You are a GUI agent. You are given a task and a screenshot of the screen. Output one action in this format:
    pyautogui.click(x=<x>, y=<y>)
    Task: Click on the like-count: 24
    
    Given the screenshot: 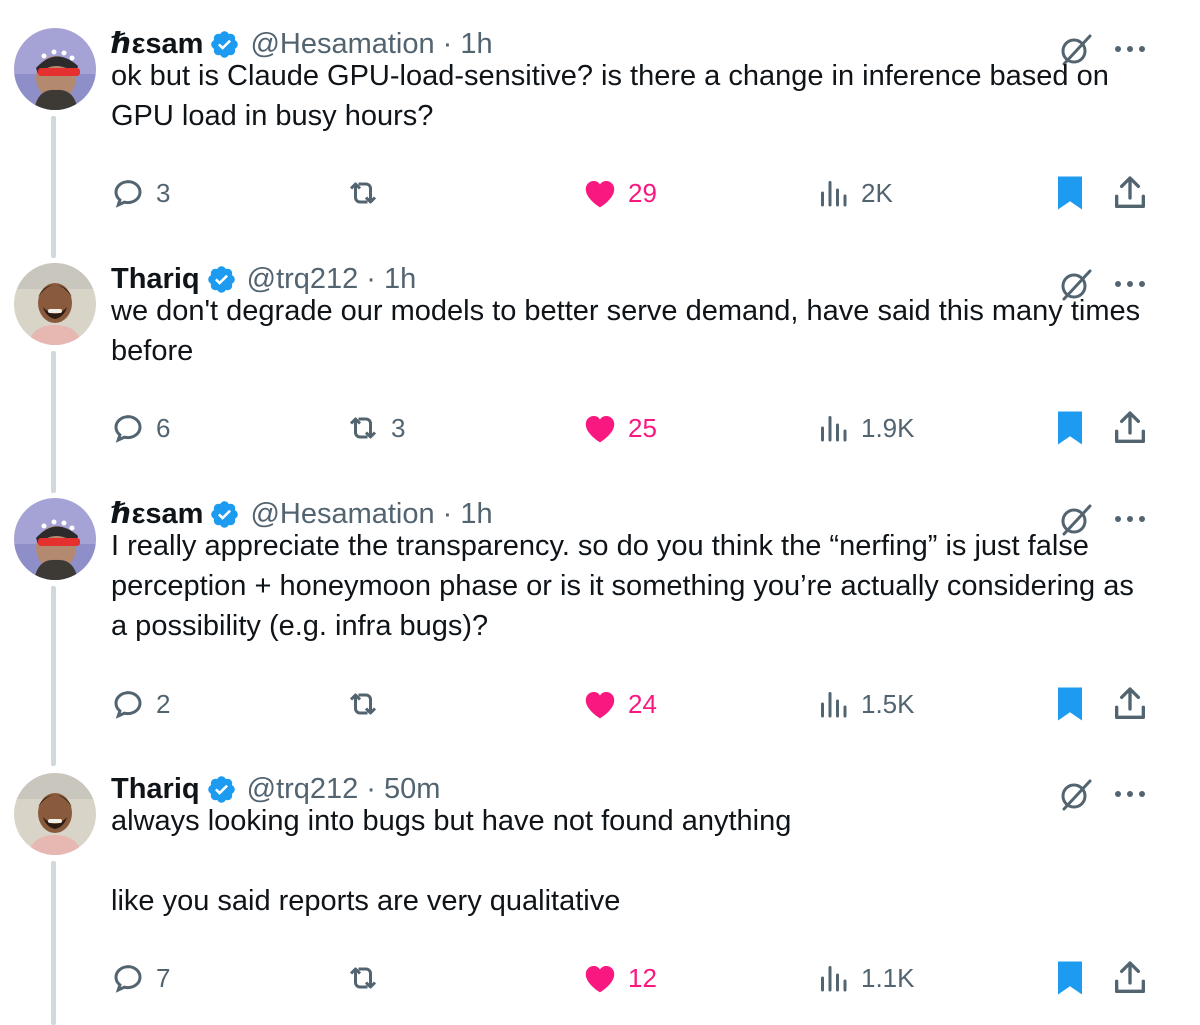 What is the action you would take?
    pyautogui.click(x=642, y=703)
    